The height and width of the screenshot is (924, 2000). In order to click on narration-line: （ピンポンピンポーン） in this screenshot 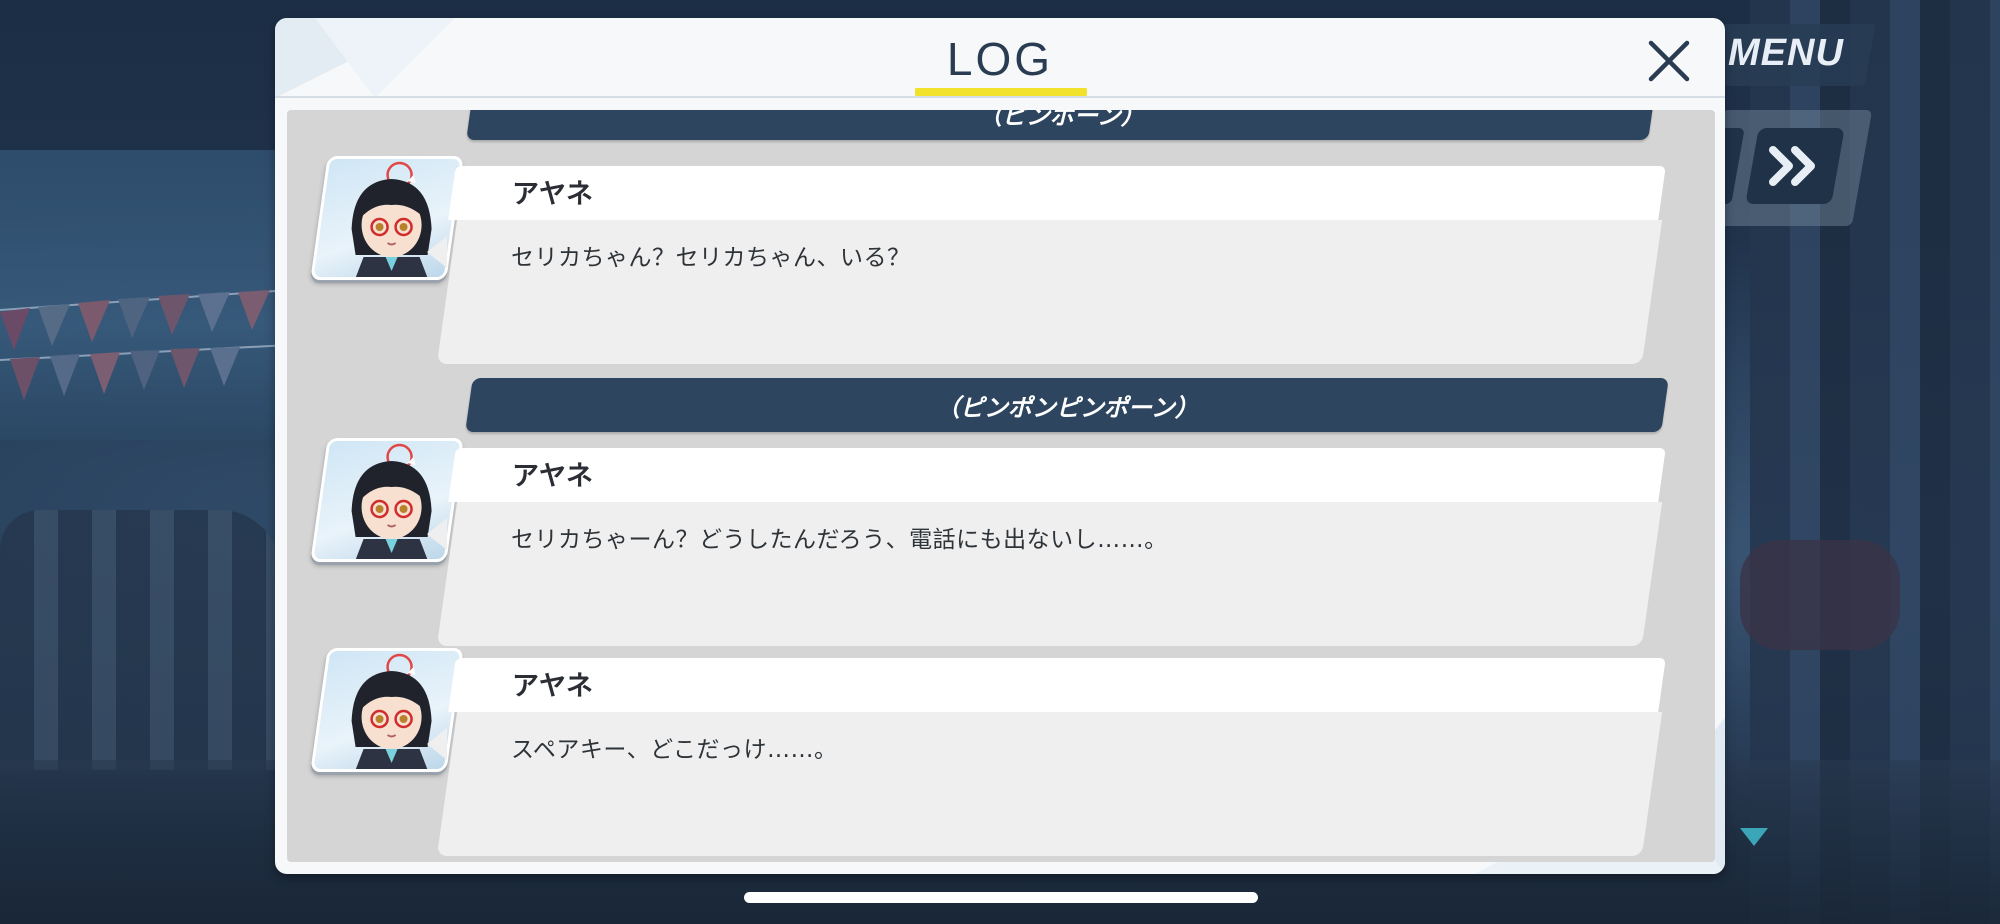, I will do `click(1067, 405)`.